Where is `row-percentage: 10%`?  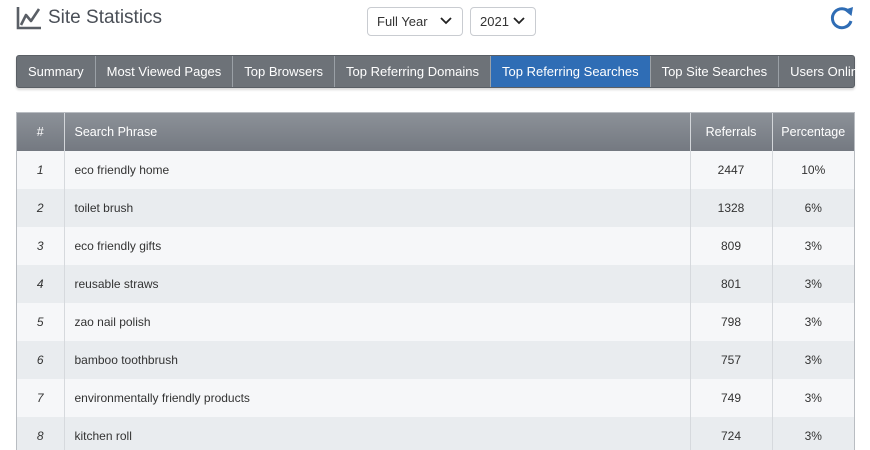
row-percentage: 10% is located at coordinates (813, 170).